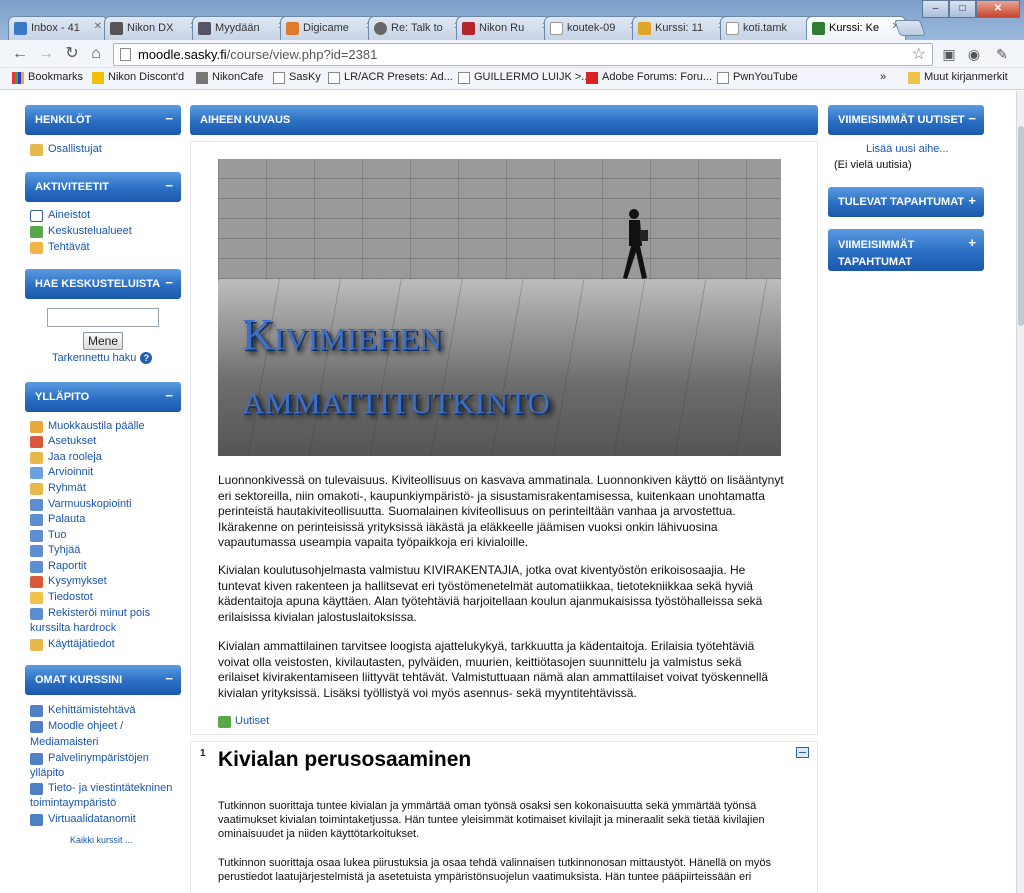 This screenshot has height=893, width=1024. What do you see at coordinates (243, 721) in the screenshot?
I see `news-forum-link: Uutiset` at bounding box center [243, 721].